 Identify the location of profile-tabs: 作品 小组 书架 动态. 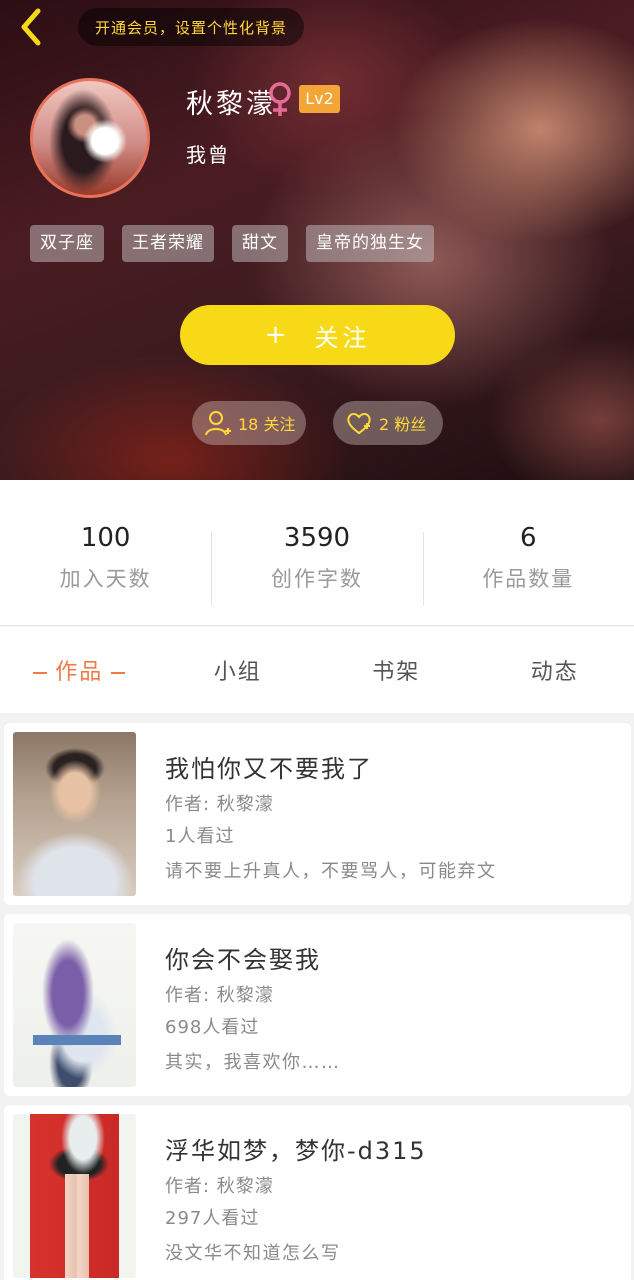
(317, 670).